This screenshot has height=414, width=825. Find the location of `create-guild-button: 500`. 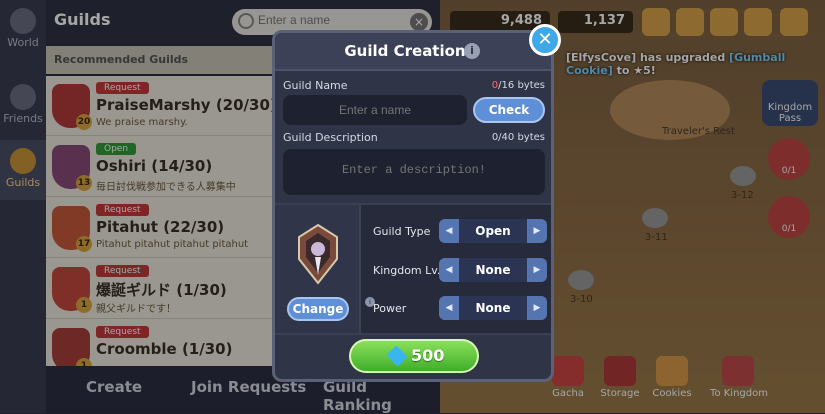

create-guild-button: 500 is located at coordinates (414, 356).